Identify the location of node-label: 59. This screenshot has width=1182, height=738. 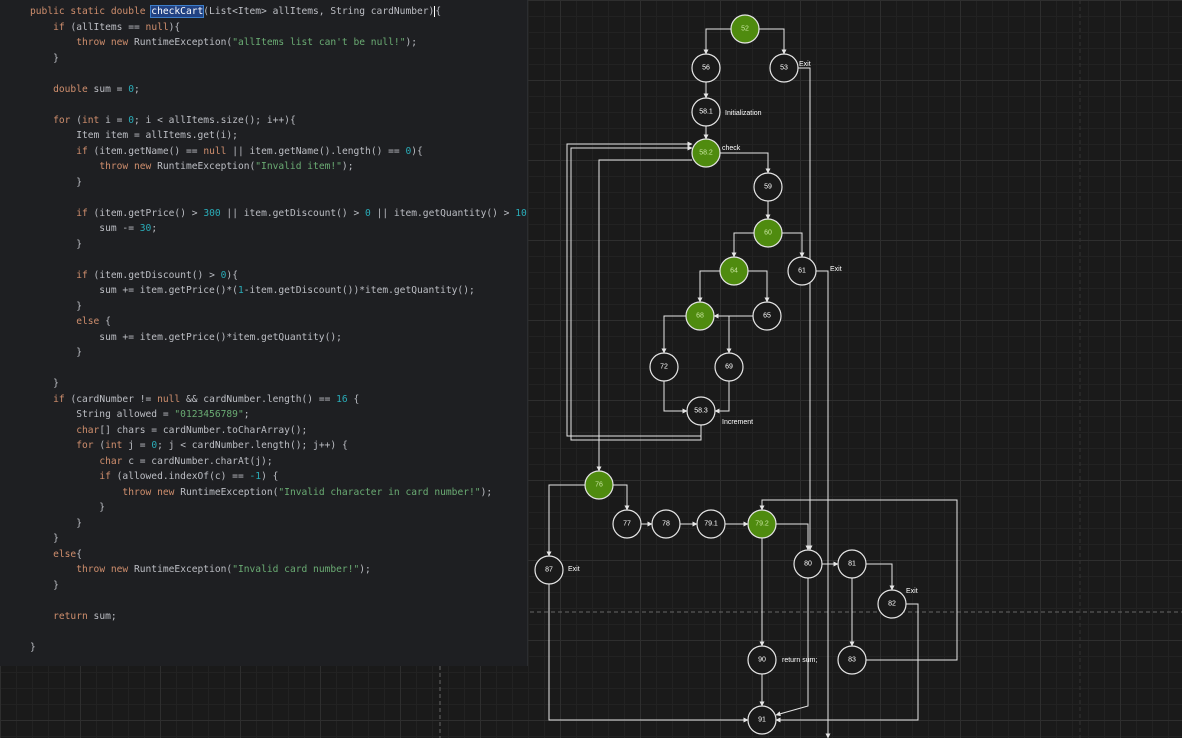
(768, 187).